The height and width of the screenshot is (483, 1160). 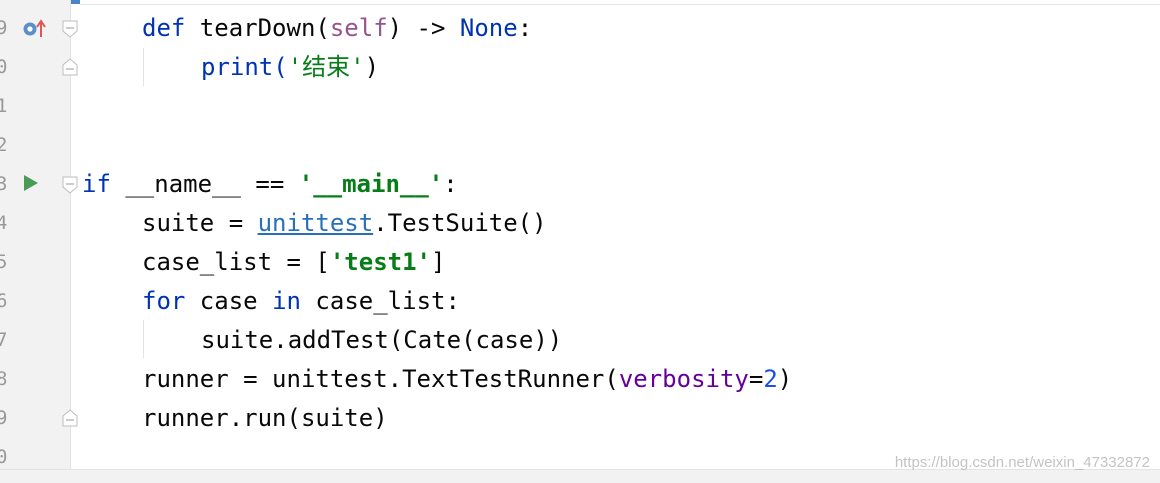 I want to click on equals: =, so click(x=756, y=379).